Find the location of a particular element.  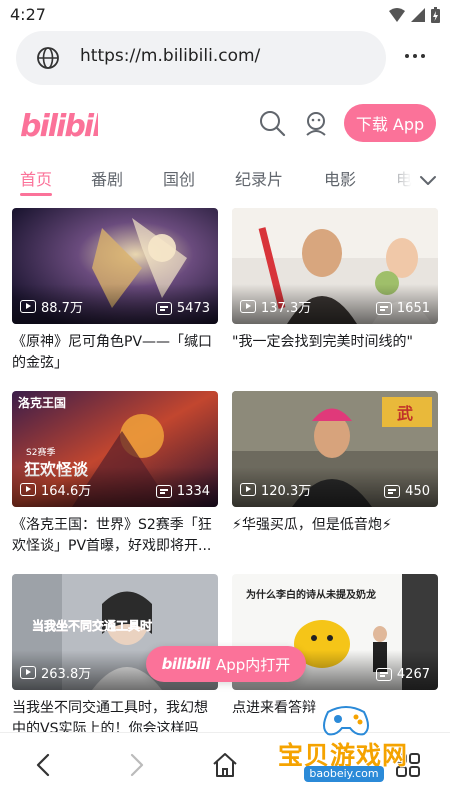

watermark: 宝贝游戏网 baobeiy.com is located at coordinates (346, 745).